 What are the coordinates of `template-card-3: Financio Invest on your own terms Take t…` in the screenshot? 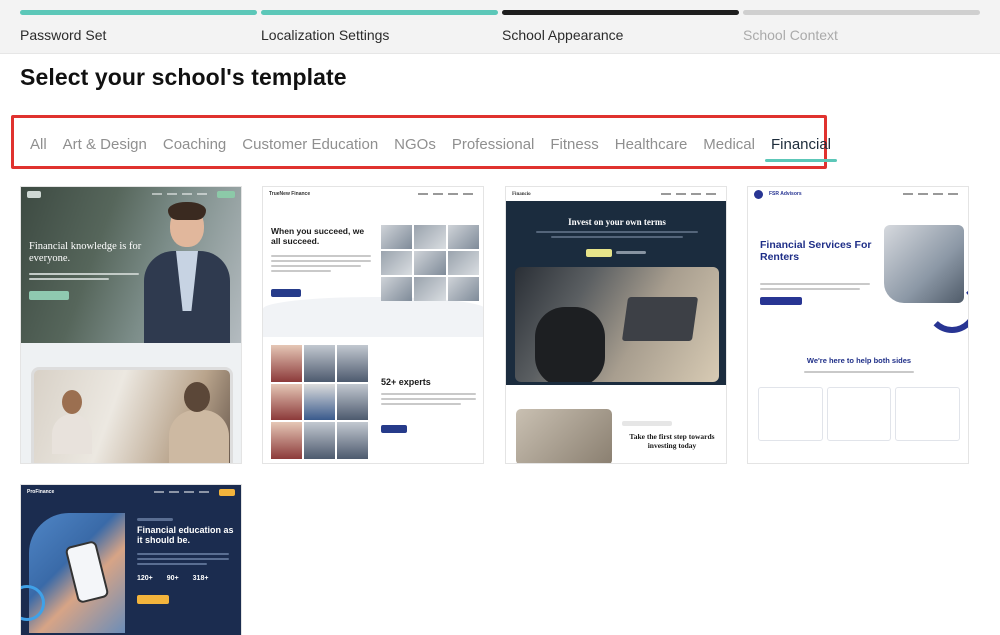 It's located at (616, 325).